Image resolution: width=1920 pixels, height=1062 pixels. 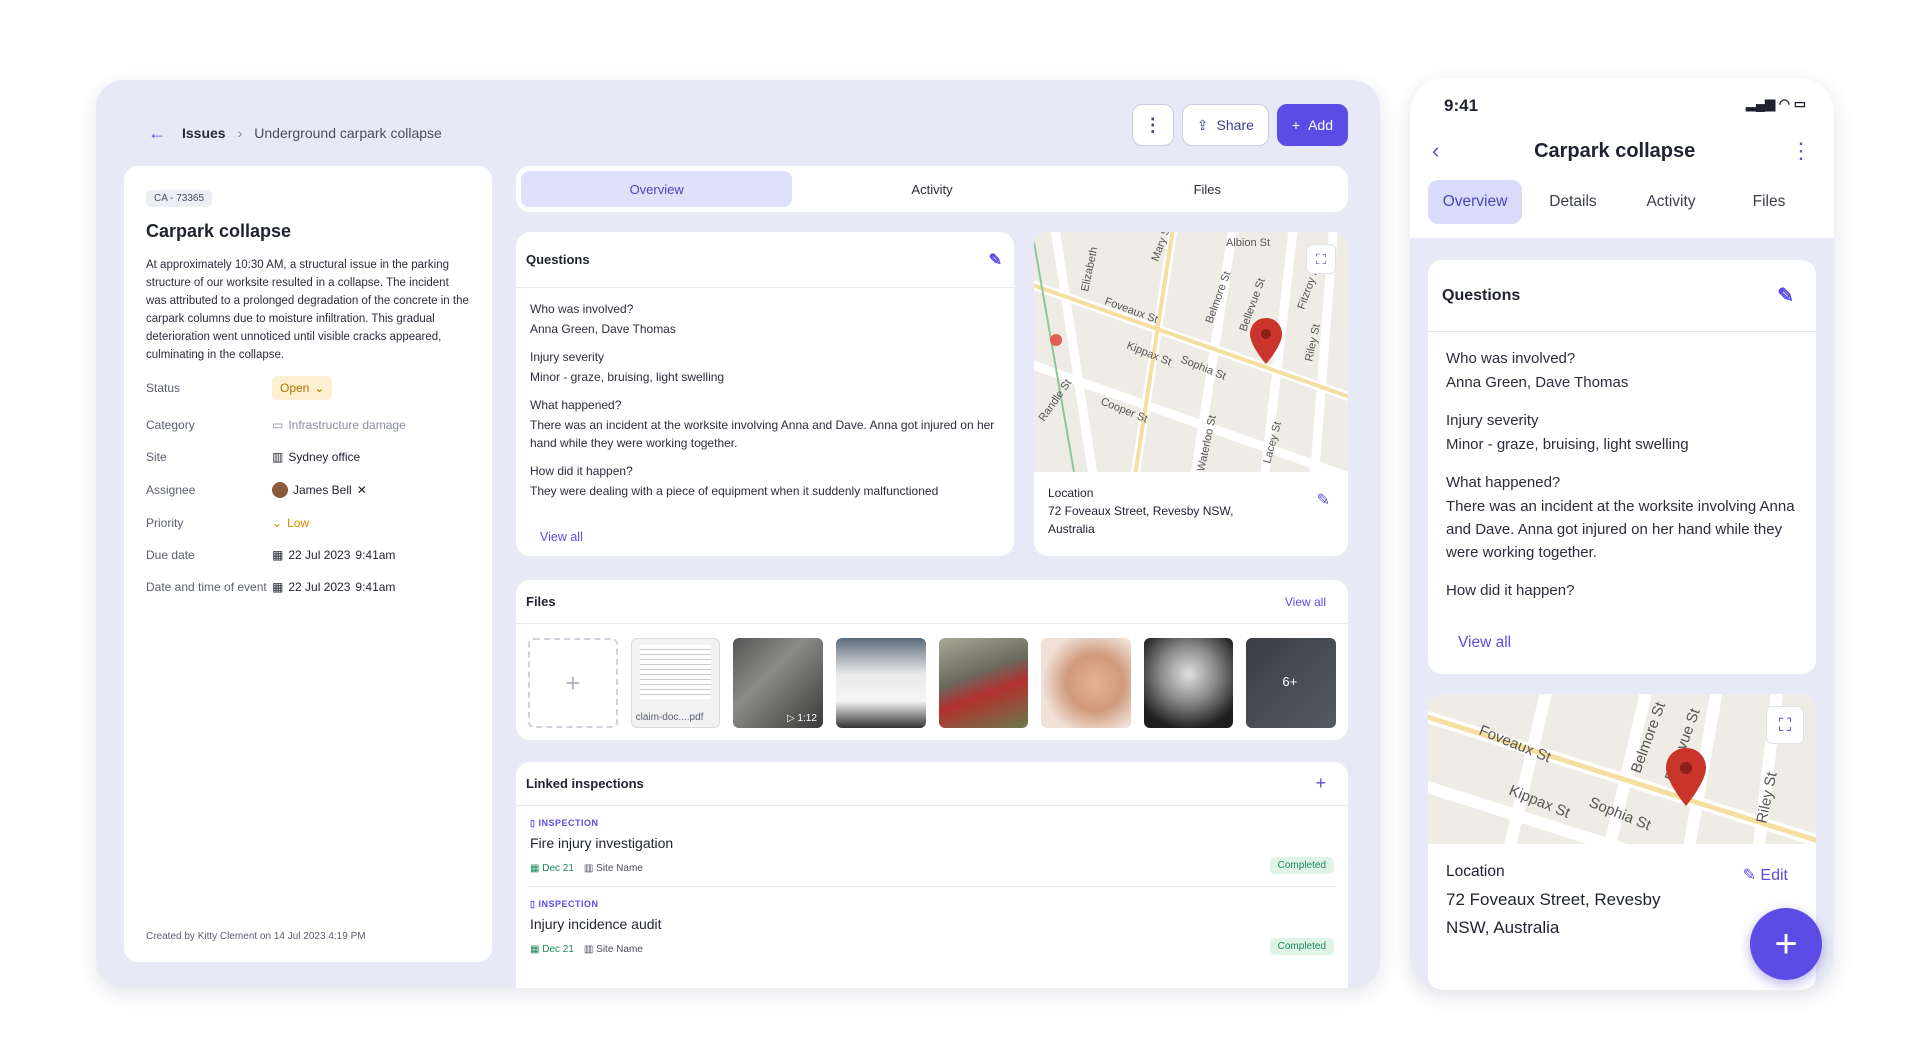 What do you see at coordinates (1573, 202) in the screenshot?
I see `tab-details: Details` at bounding box center [1573, 202].